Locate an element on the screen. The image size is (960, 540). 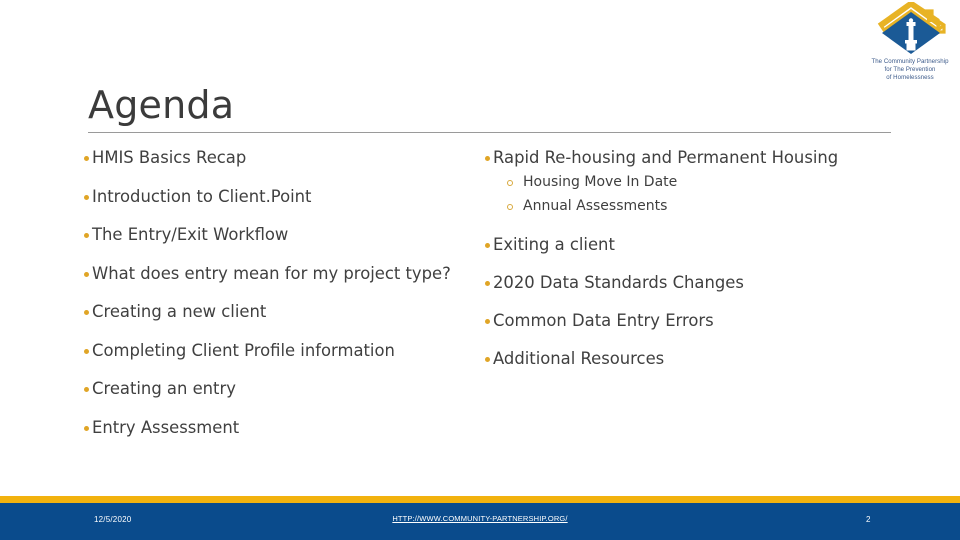
agenda-sub-item-label: Housing Move In Date is located at coordinates (600, 182).